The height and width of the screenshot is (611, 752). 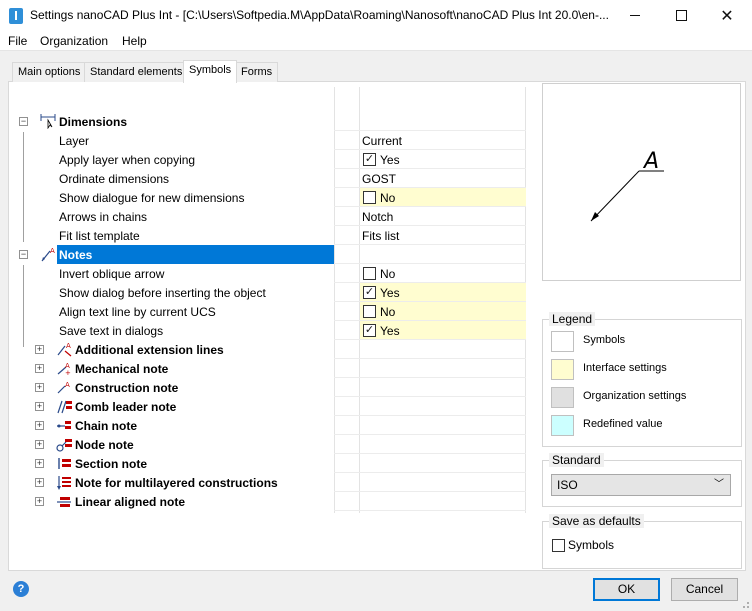 I want to click on legend-swatch-organization, so click(x=562, y=397).